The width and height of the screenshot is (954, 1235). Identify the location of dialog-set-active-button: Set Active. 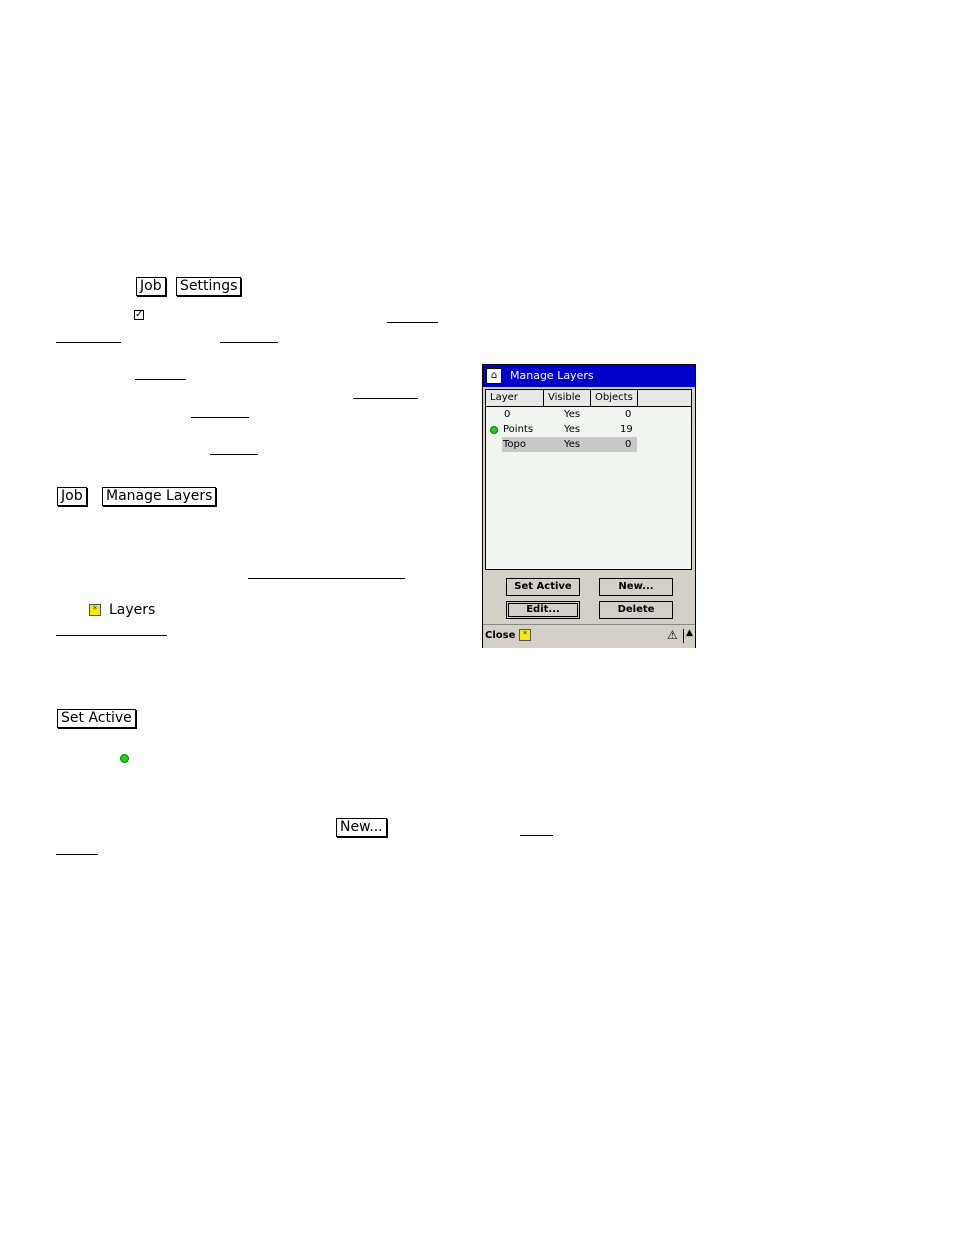
(543, 587).